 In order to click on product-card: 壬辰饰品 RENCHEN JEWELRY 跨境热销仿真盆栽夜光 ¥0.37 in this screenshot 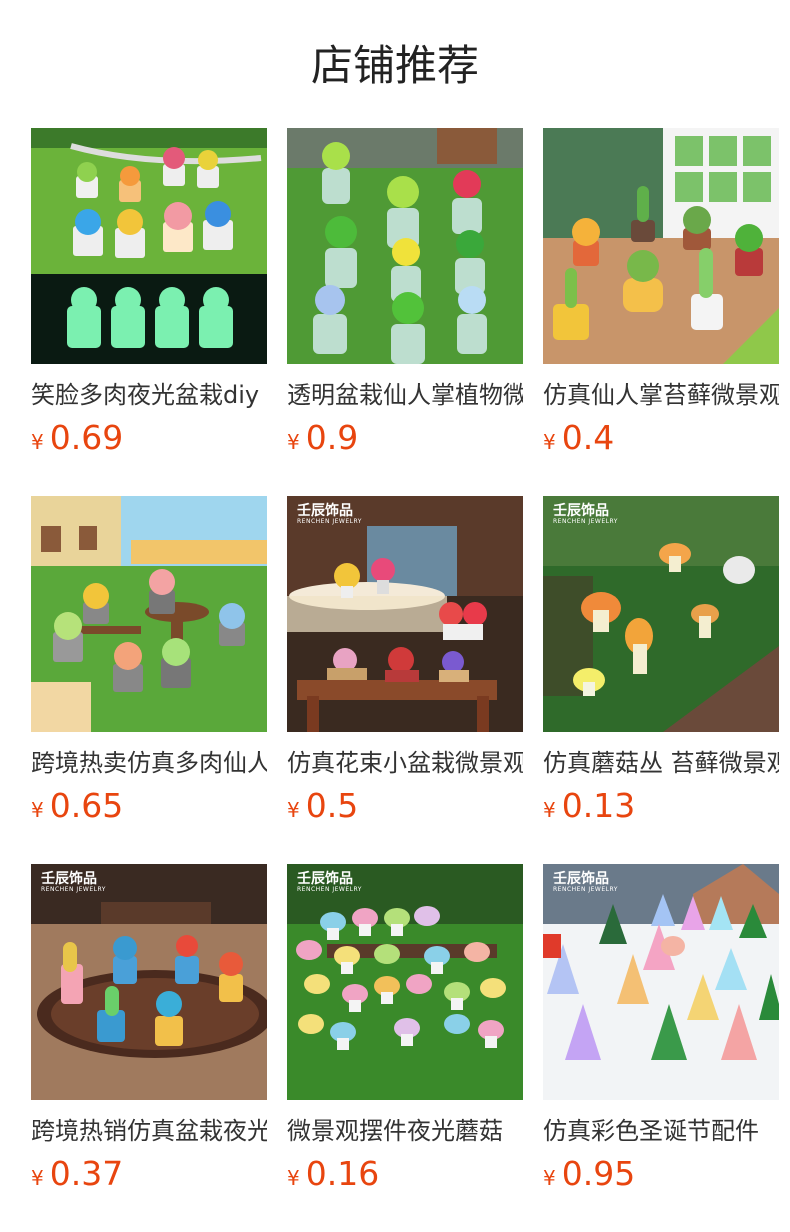, I will do `click(149, 1029)`.